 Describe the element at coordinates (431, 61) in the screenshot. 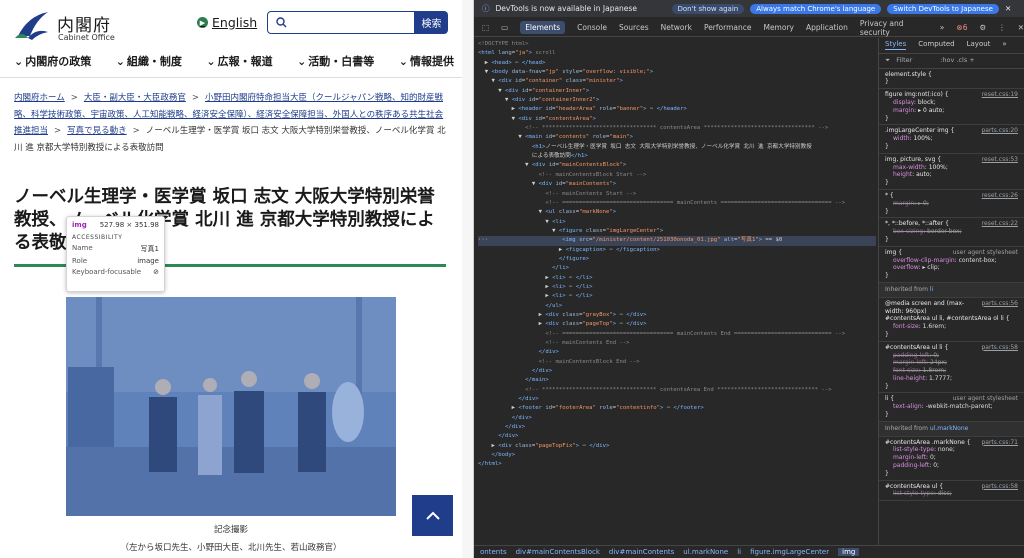

I see `nav-label: 情報提供` at that location.